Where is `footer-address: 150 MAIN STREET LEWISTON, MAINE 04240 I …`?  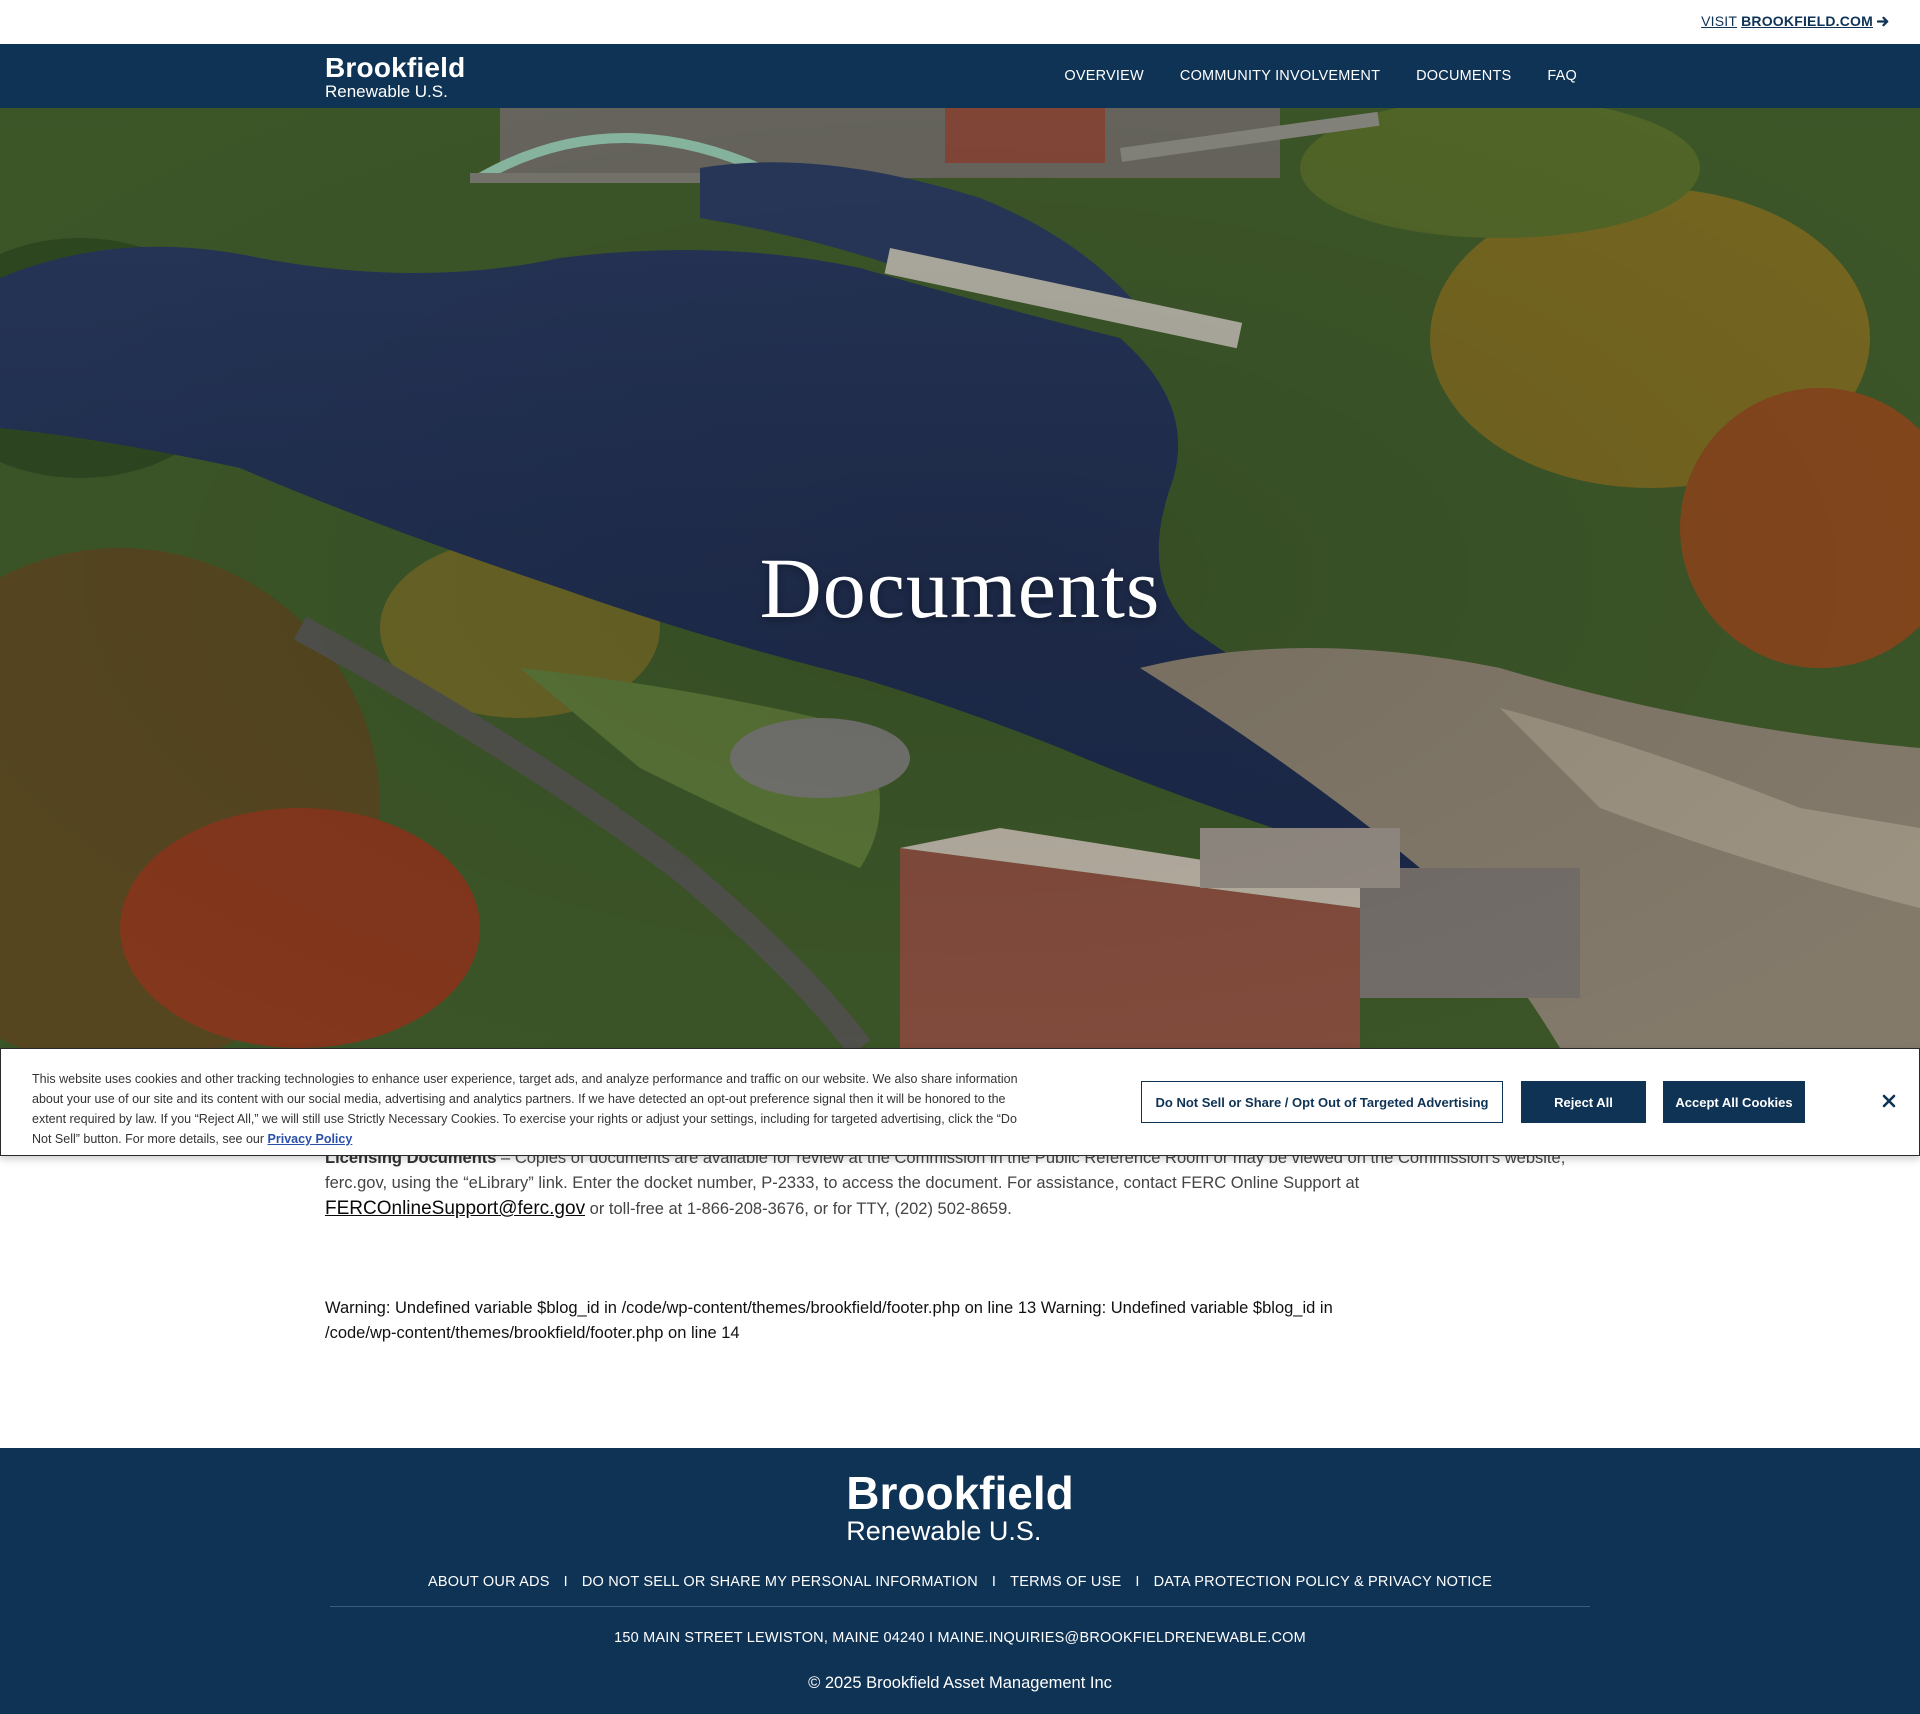 footer-address: 150 MAIN STREET LEWISTON, MAINE 04240 I … is located at coordinates (960, 1638).